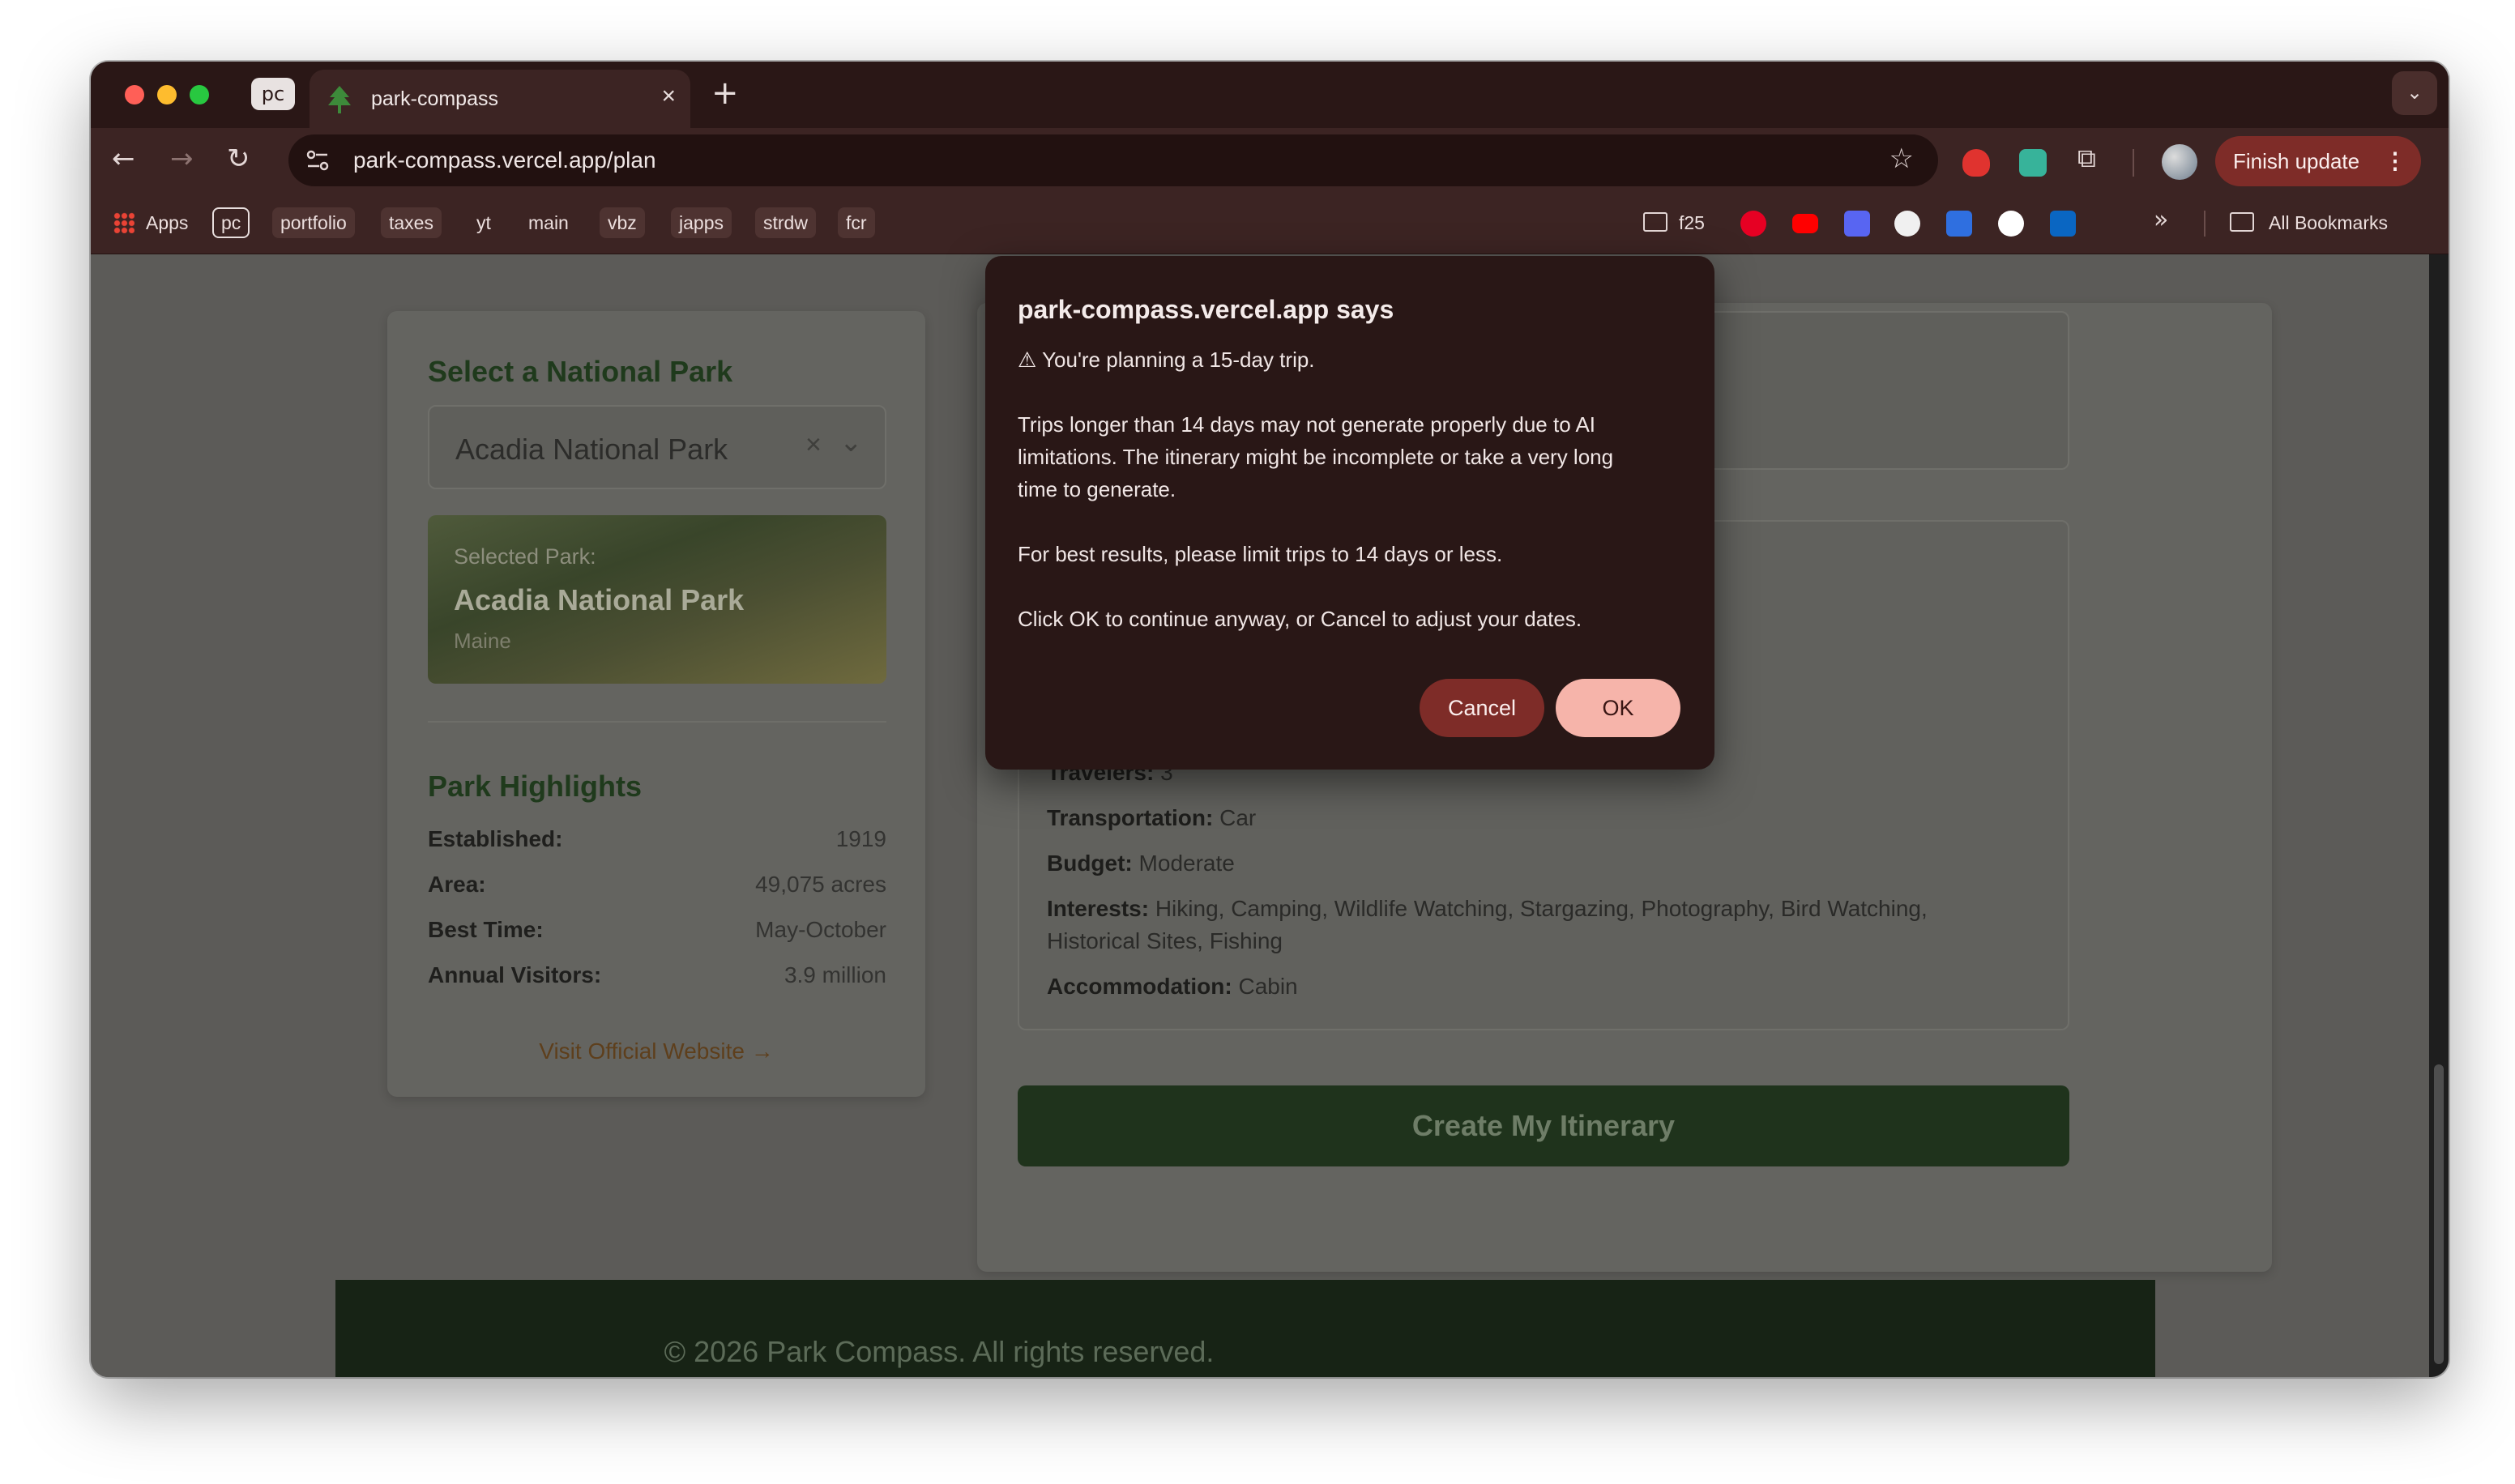 Image resolution: width=2515 pixels, height=1484 pixels. What do you see at coordinates (525, 556) in the screenshot?
I see `selected-park-label: Selected Park:` at bounding box center [525, 556].